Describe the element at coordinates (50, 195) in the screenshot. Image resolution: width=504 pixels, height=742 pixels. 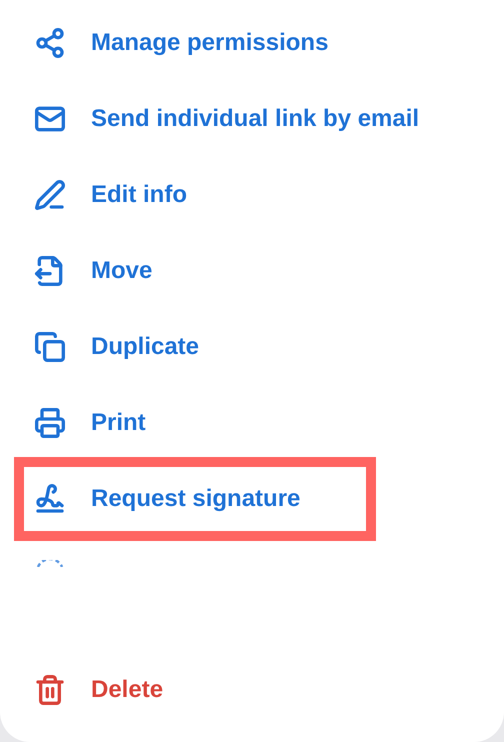
I see `pencil-icon` at that location.